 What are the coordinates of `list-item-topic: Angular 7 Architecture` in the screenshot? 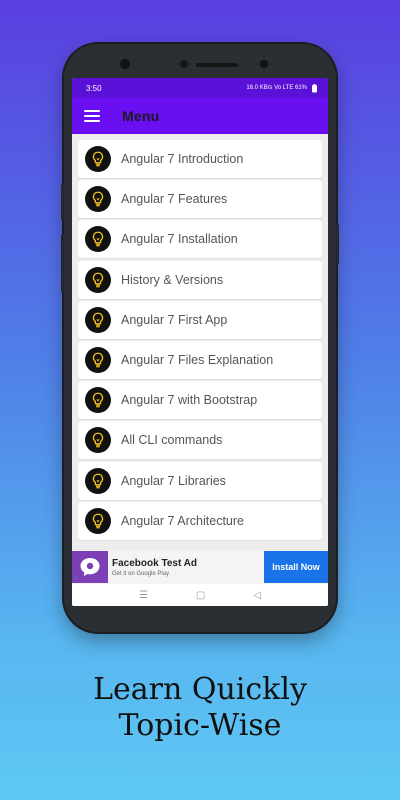 It's located at (200, 520).